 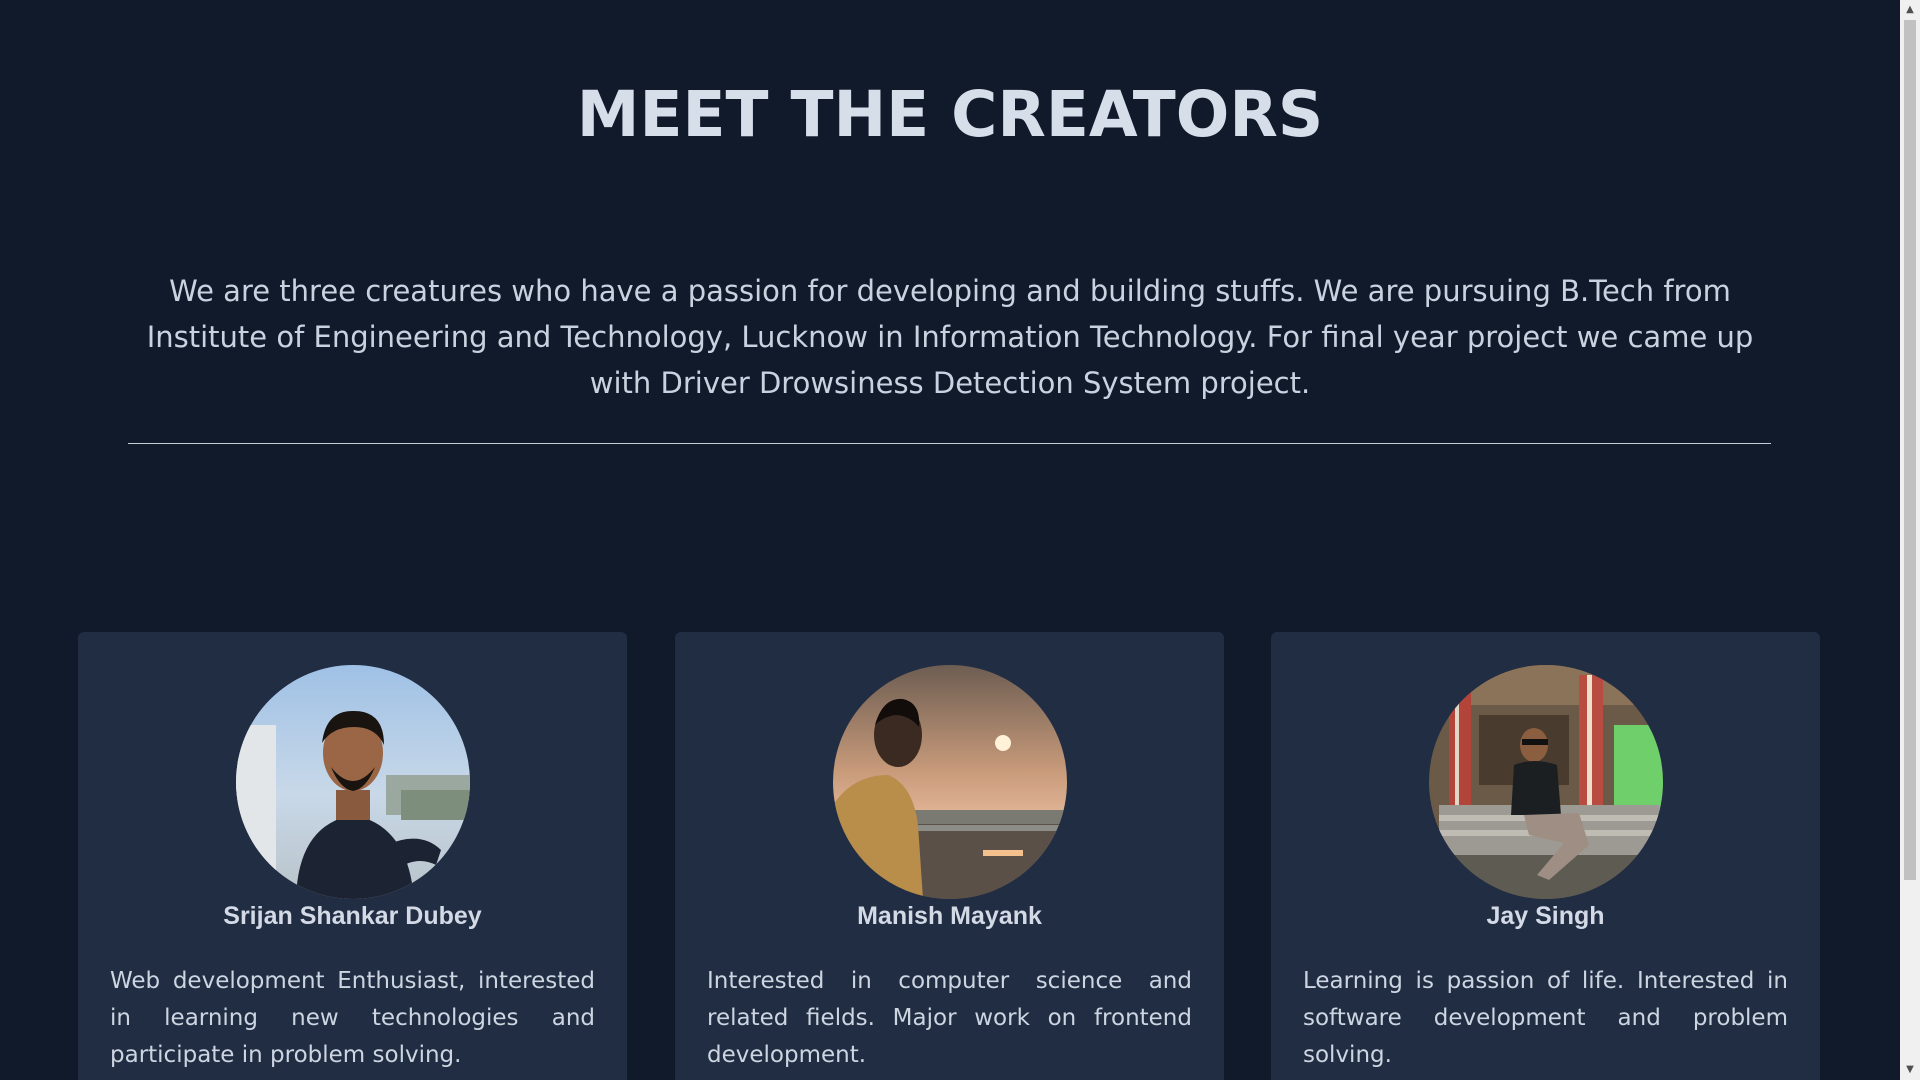 I want to click on creator-name: Manish Mayank, so click(x=949, y=916).